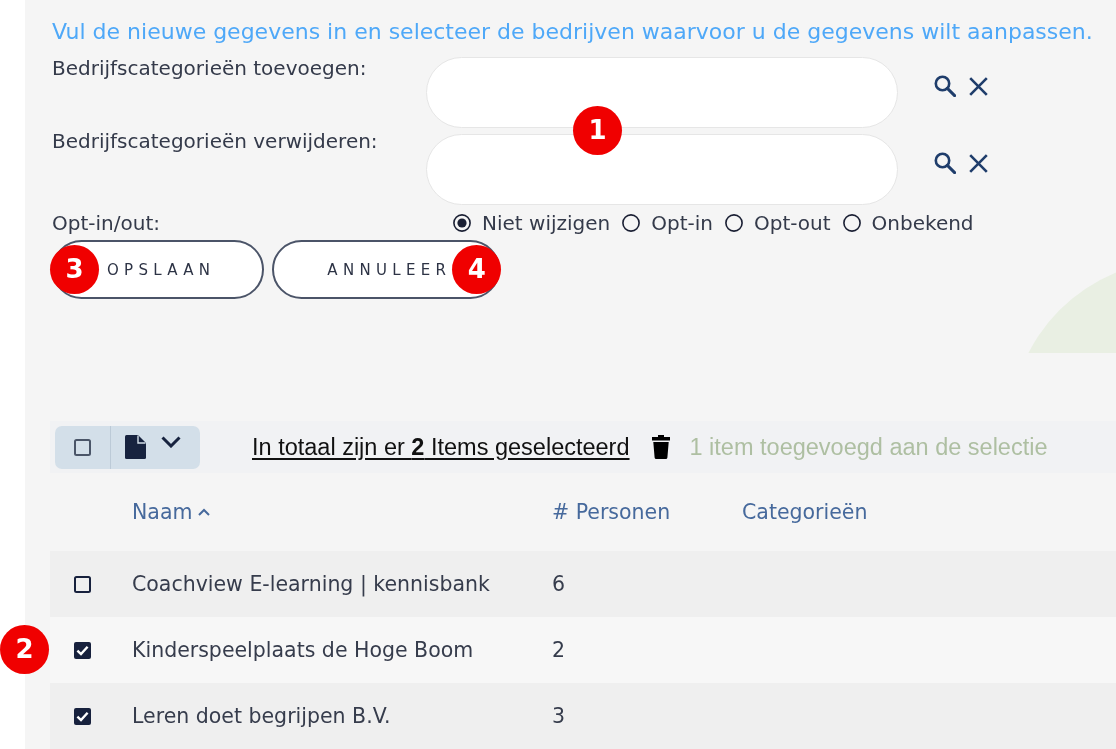 Image resolution: width=1116 pixels, height=749 pixels. Describe the element at coordinates (559, 584) in the screenshot. I see `table-cell: 6` at that location.